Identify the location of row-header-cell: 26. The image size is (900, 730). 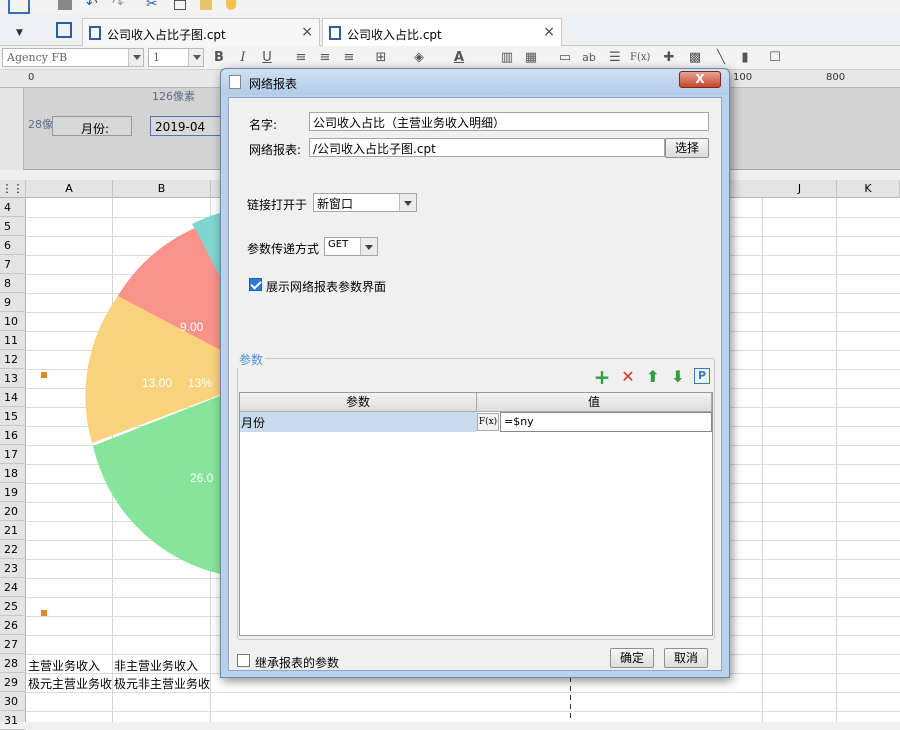
(13, 625).